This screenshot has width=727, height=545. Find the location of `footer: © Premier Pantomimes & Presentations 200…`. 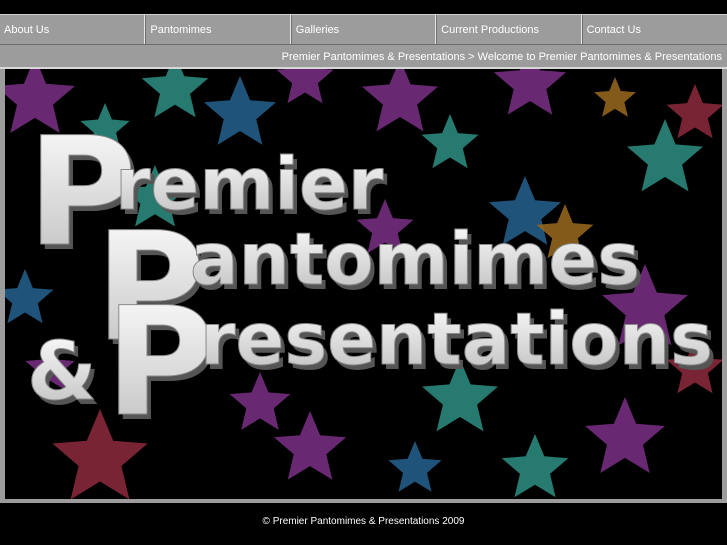

footer: © Premier Pantomimes & Presentations 200… is located at coordinates (363, 524).